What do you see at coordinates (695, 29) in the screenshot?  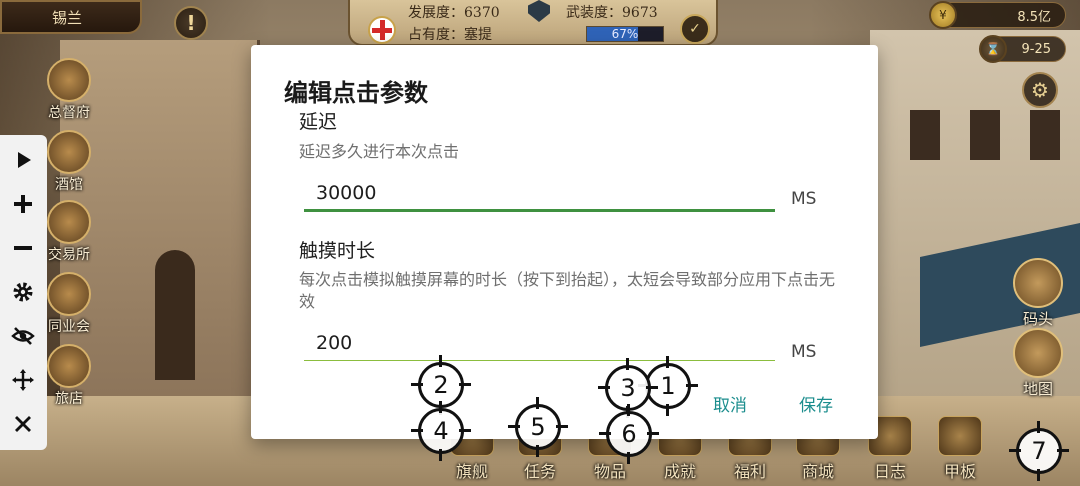 I see `checkmark-icon: ✓` at bounding box center [695, 29].